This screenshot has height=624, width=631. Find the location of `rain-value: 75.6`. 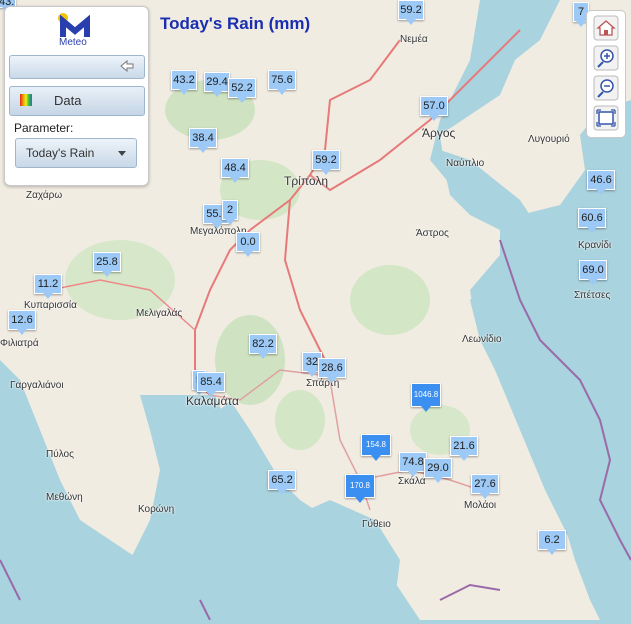

rain-value: 75.6 is located at coordinates (282, 80).